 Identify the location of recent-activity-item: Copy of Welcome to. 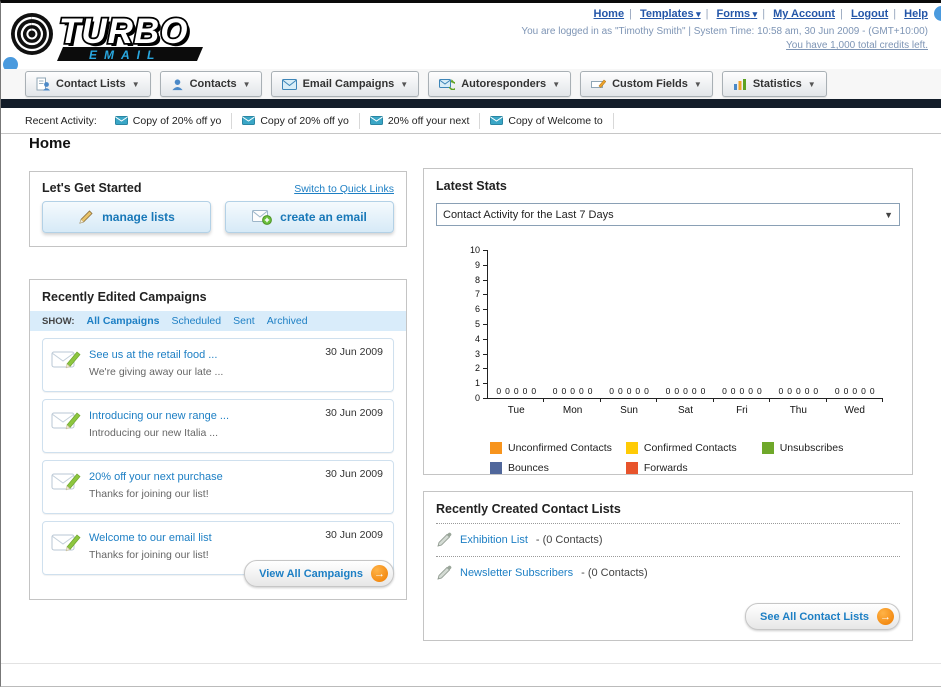
(547, 120).